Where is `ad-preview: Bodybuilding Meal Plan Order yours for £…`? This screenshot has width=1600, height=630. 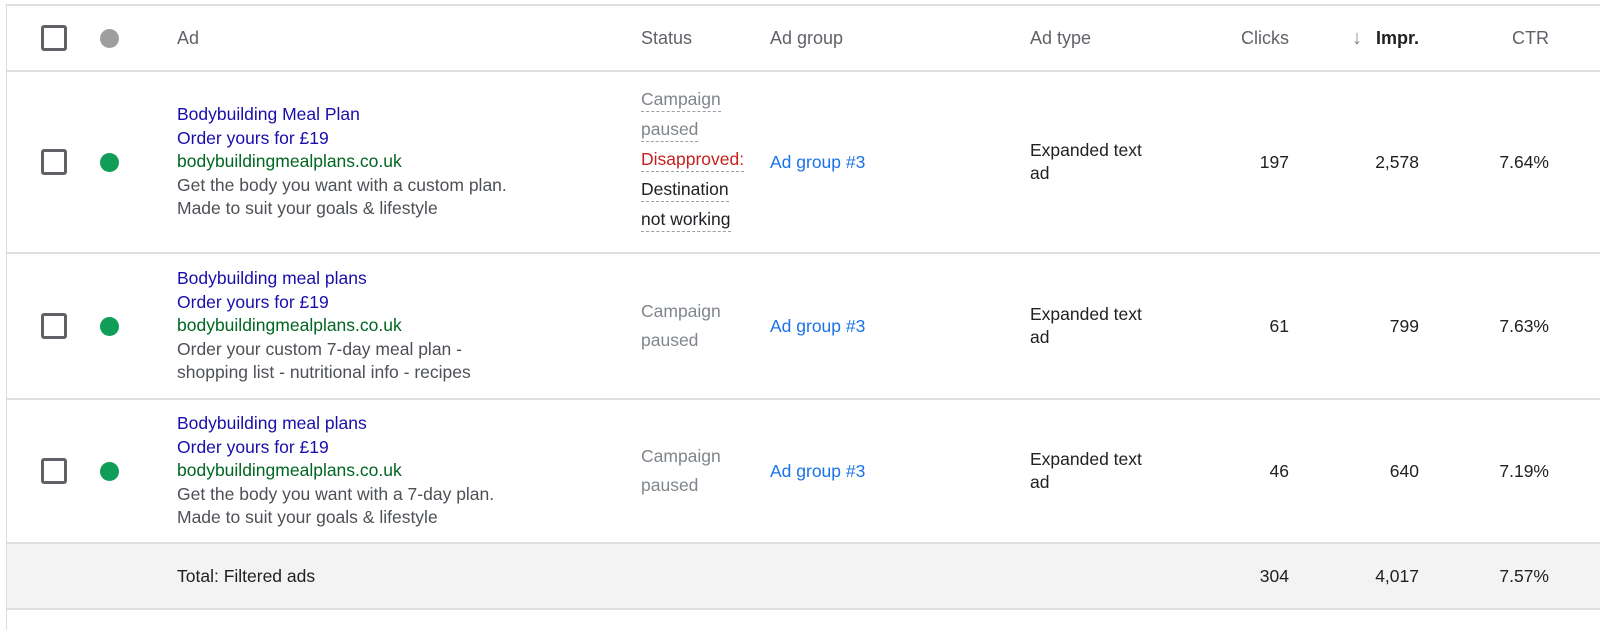 ad-preview: Bodybuilding Meal Plan Order yours for £… is located at coordinates (342, 162).